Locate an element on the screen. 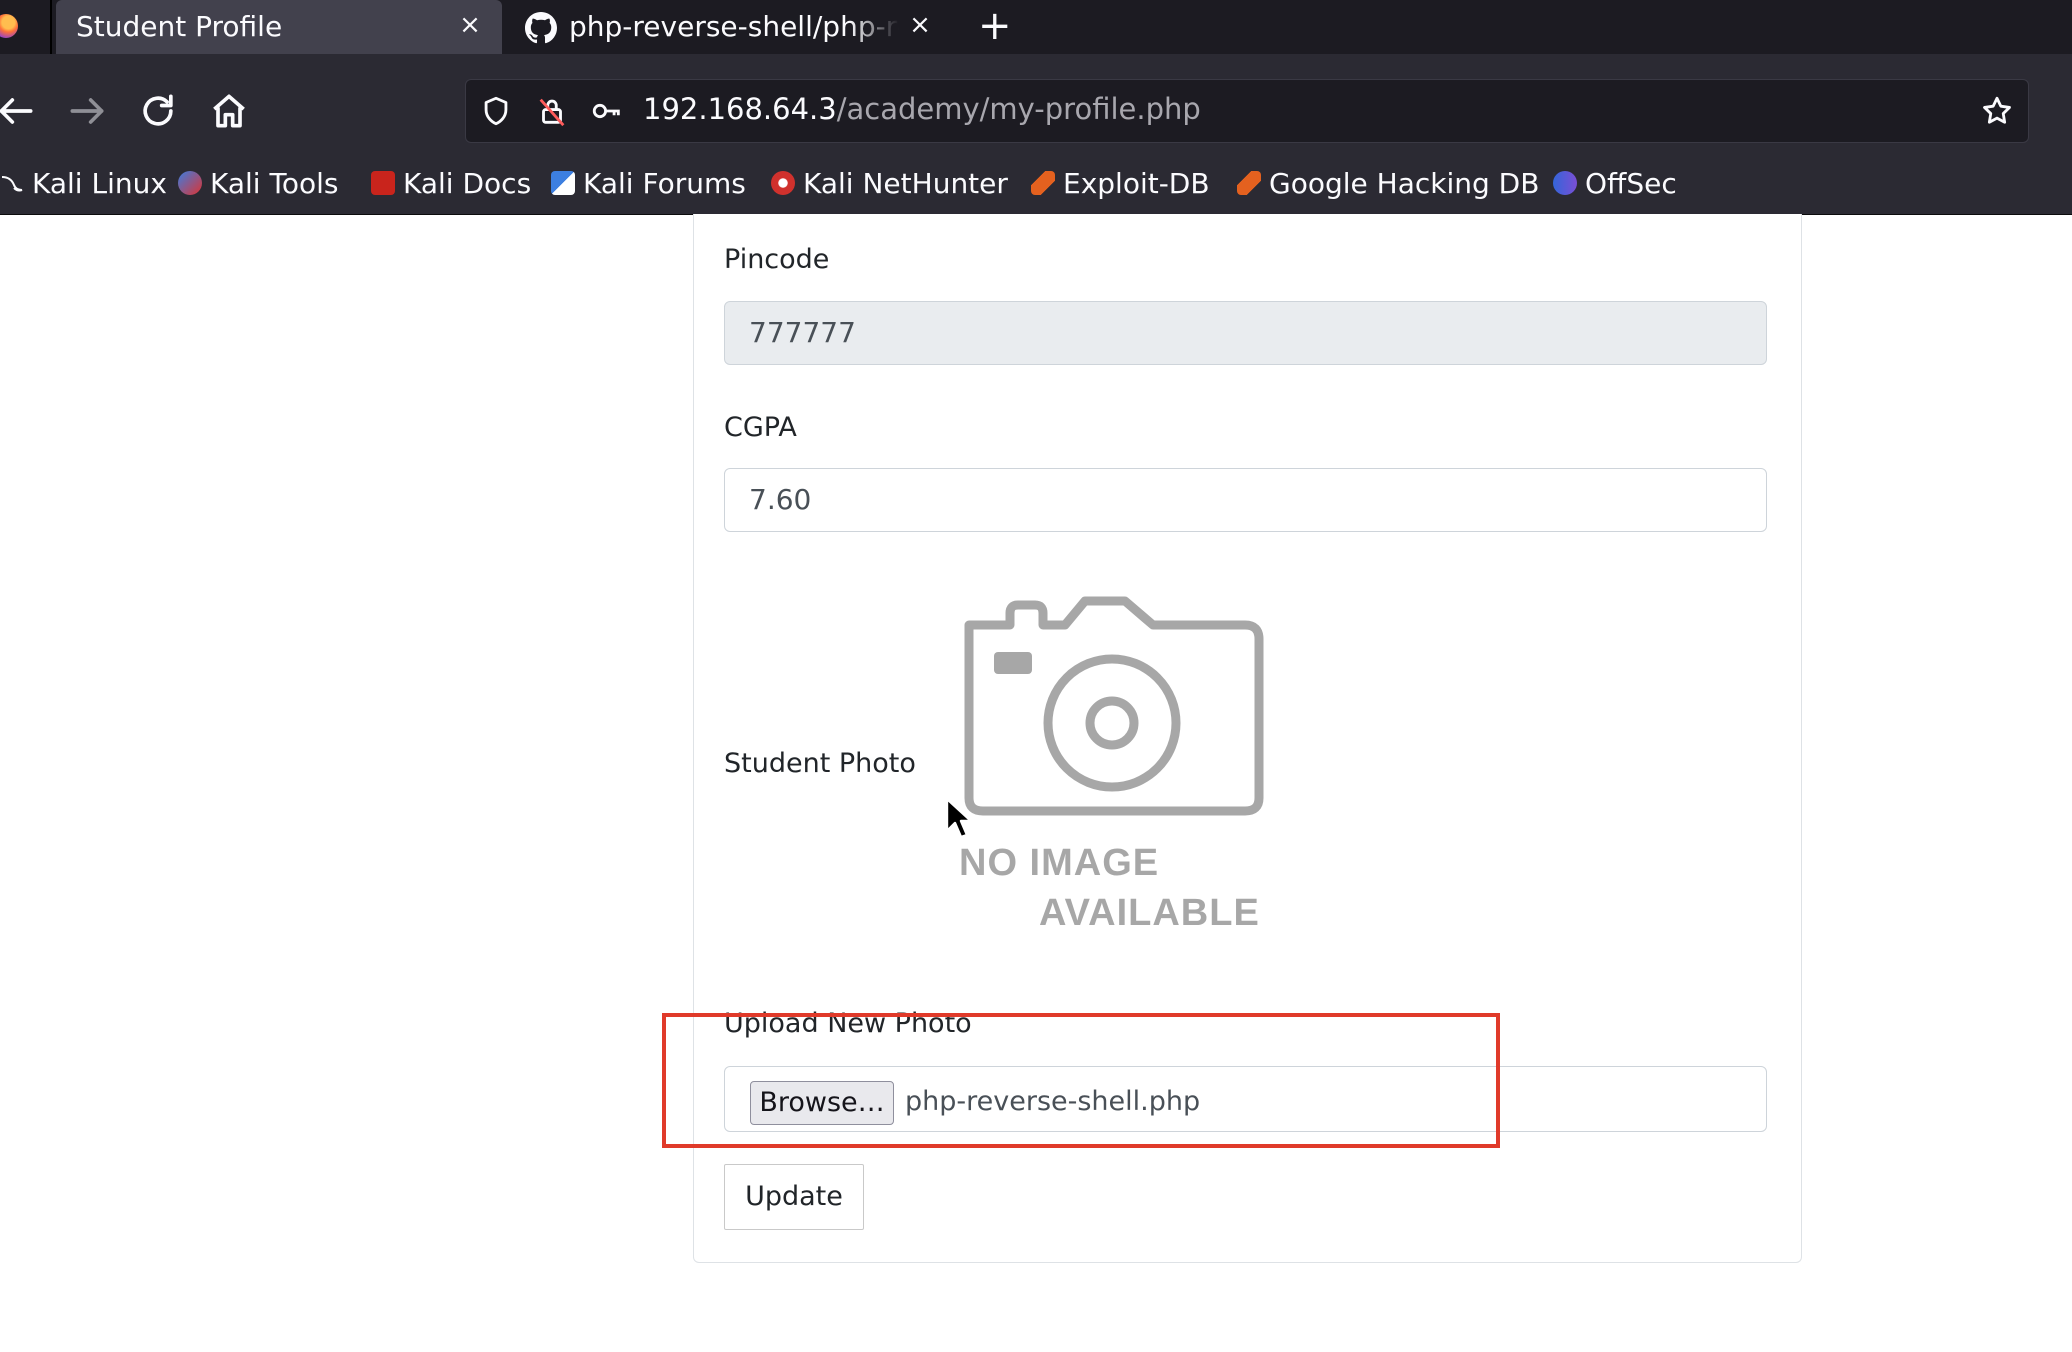 This screenshot has width=2072, height=1352. exploit-db-icon is located at coordinates (1043, 183).